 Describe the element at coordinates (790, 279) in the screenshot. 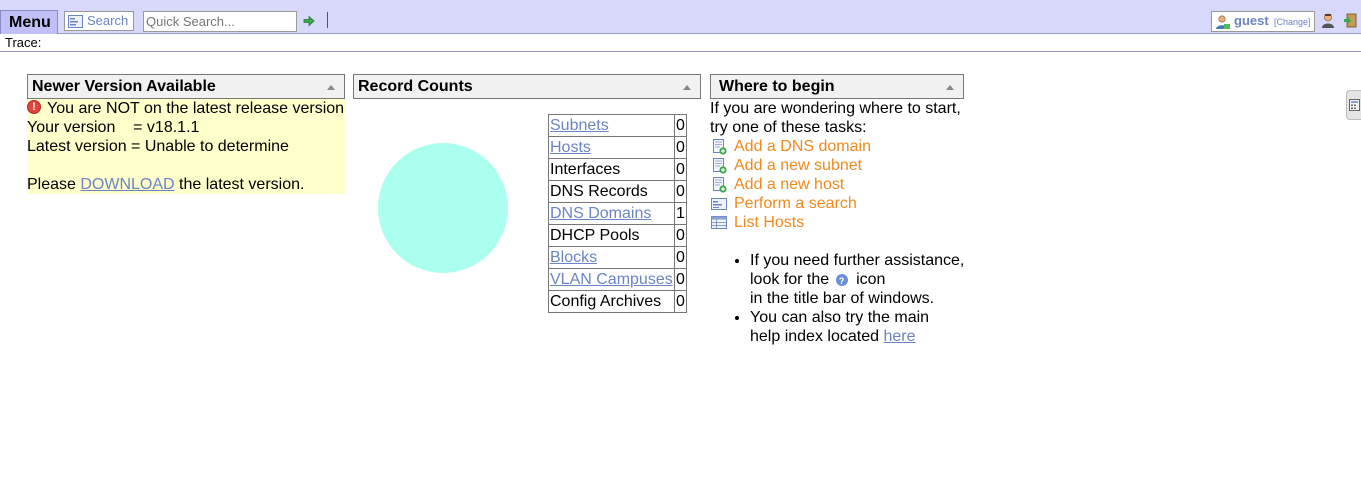

I see `help-text: look for the` at that location.